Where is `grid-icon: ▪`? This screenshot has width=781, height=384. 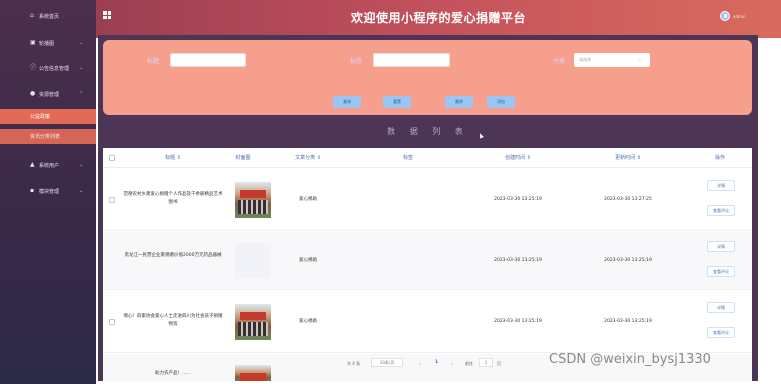
grid-icon: ▪ is located at coordinates (32, 190).